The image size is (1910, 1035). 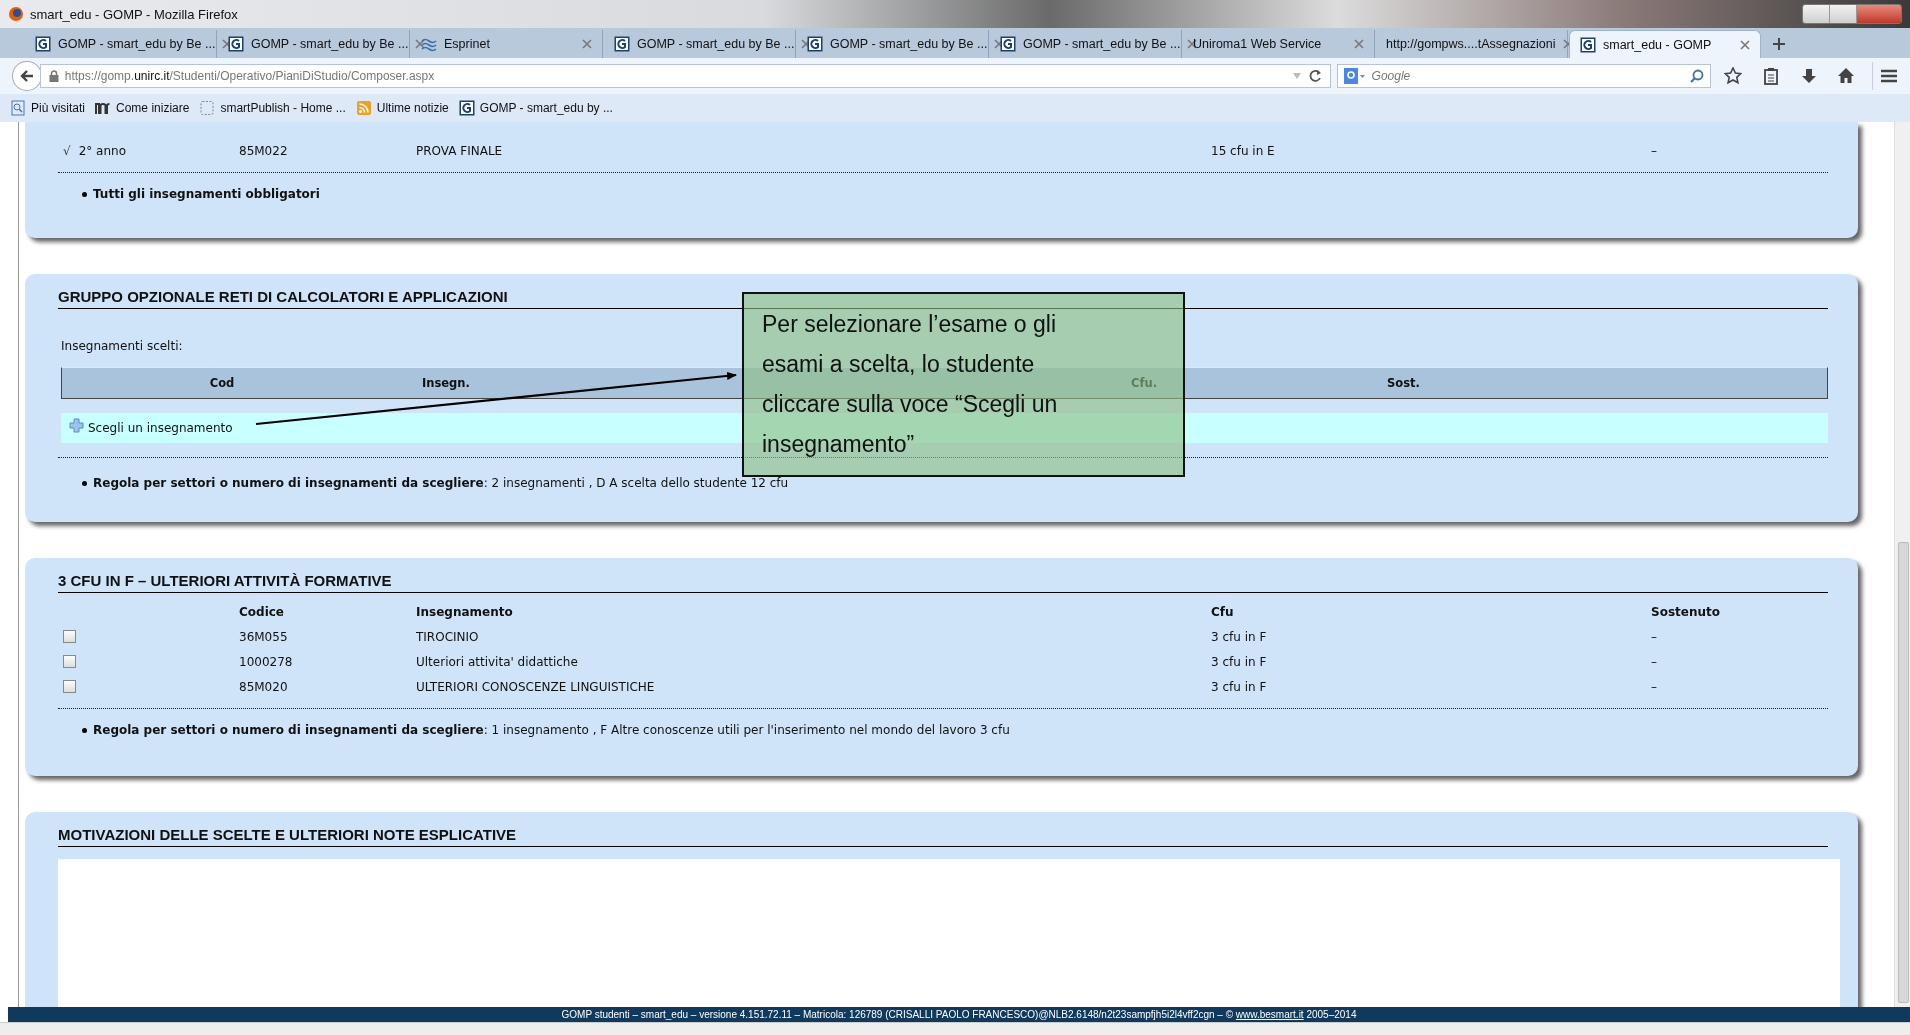 What do you see at coordinates (264, 150) in the screenshot?
I see `table-cell-text: 85M022` at bounding box center [264, 150].